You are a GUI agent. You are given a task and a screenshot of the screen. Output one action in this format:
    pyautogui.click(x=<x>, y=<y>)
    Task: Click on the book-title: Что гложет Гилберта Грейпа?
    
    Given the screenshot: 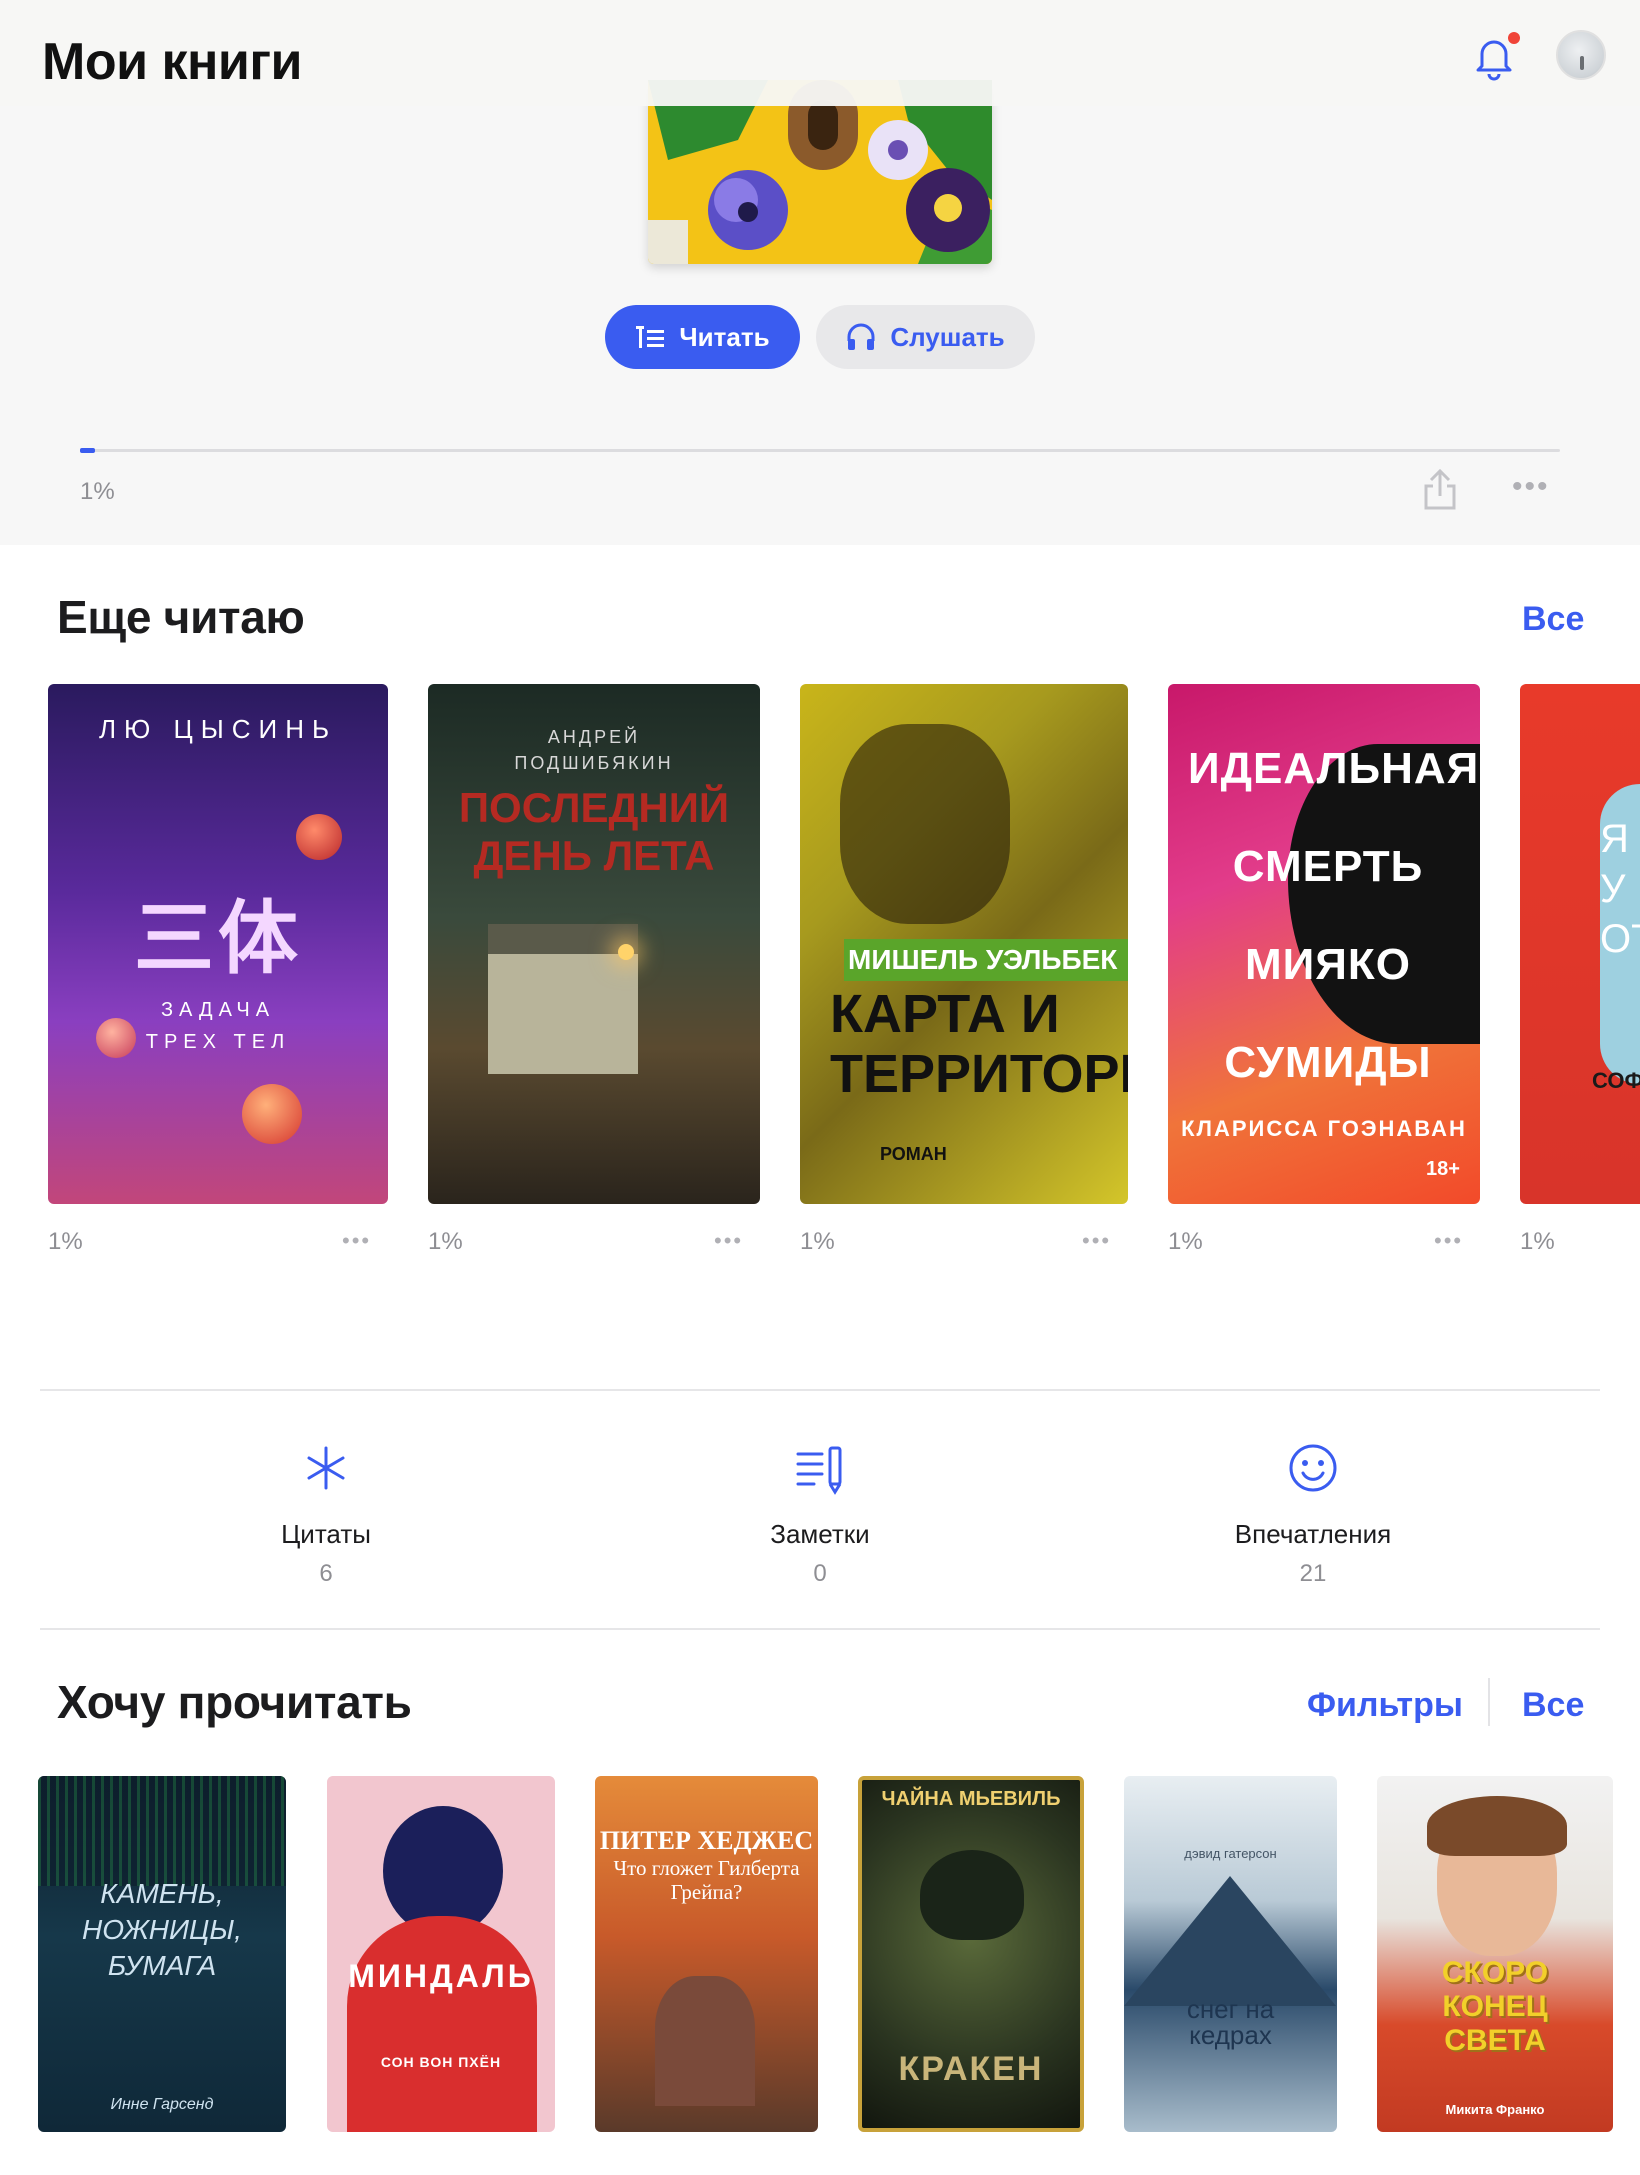 What is the action you would take?
    pyautogui.click(x=706, y=1880)
    